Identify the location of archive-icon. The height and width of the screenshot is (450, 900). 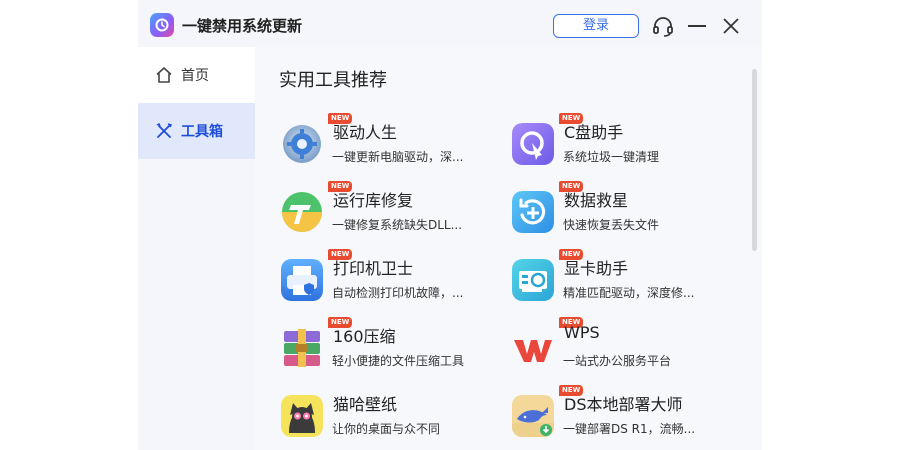
(302, 348).